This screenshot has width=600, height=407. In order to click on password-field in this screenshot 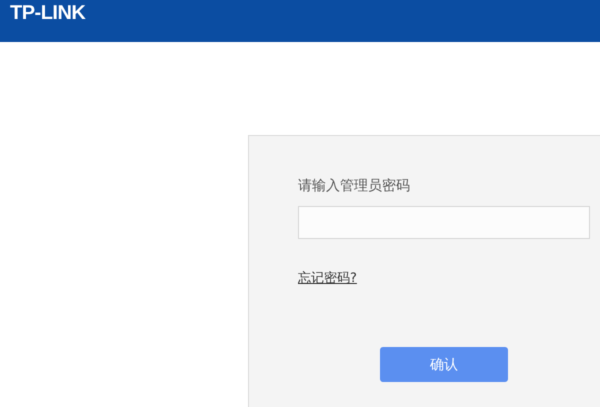, I will do `click(444, 222)`.